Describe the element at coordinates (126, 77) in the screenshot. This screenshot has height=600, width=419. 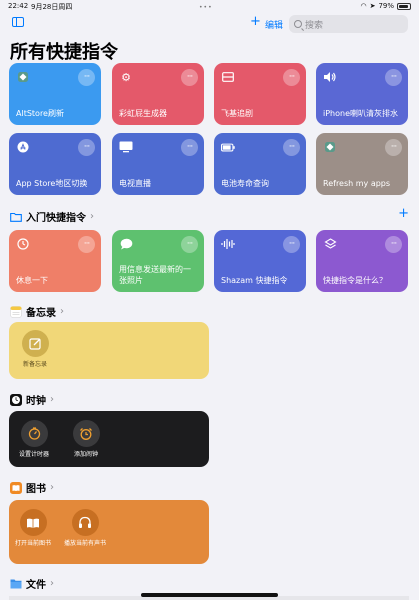
I see `gear-icon: ⚙` at that location.